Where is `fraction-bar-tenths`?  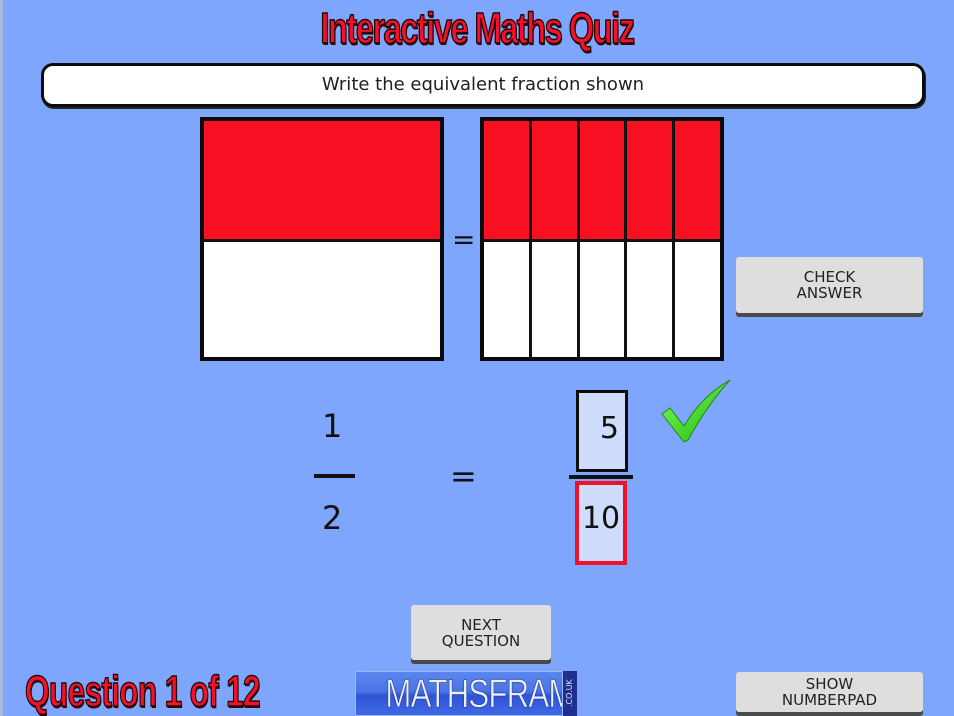 fraction-bar-tenths is located at coordinates (602, 239).